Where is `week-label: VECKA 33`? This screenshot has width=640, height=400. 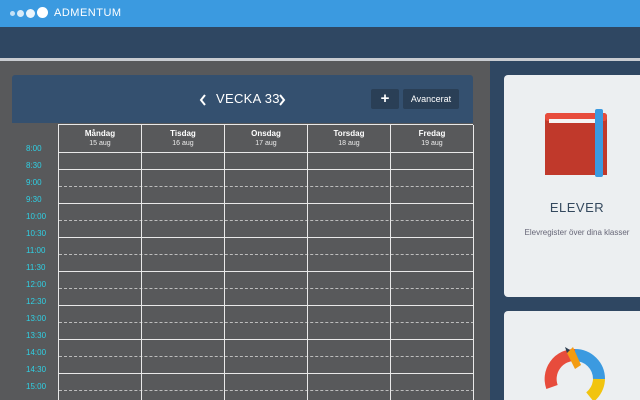 week-label: VECKA 33 is located at coordinates (248, 98).